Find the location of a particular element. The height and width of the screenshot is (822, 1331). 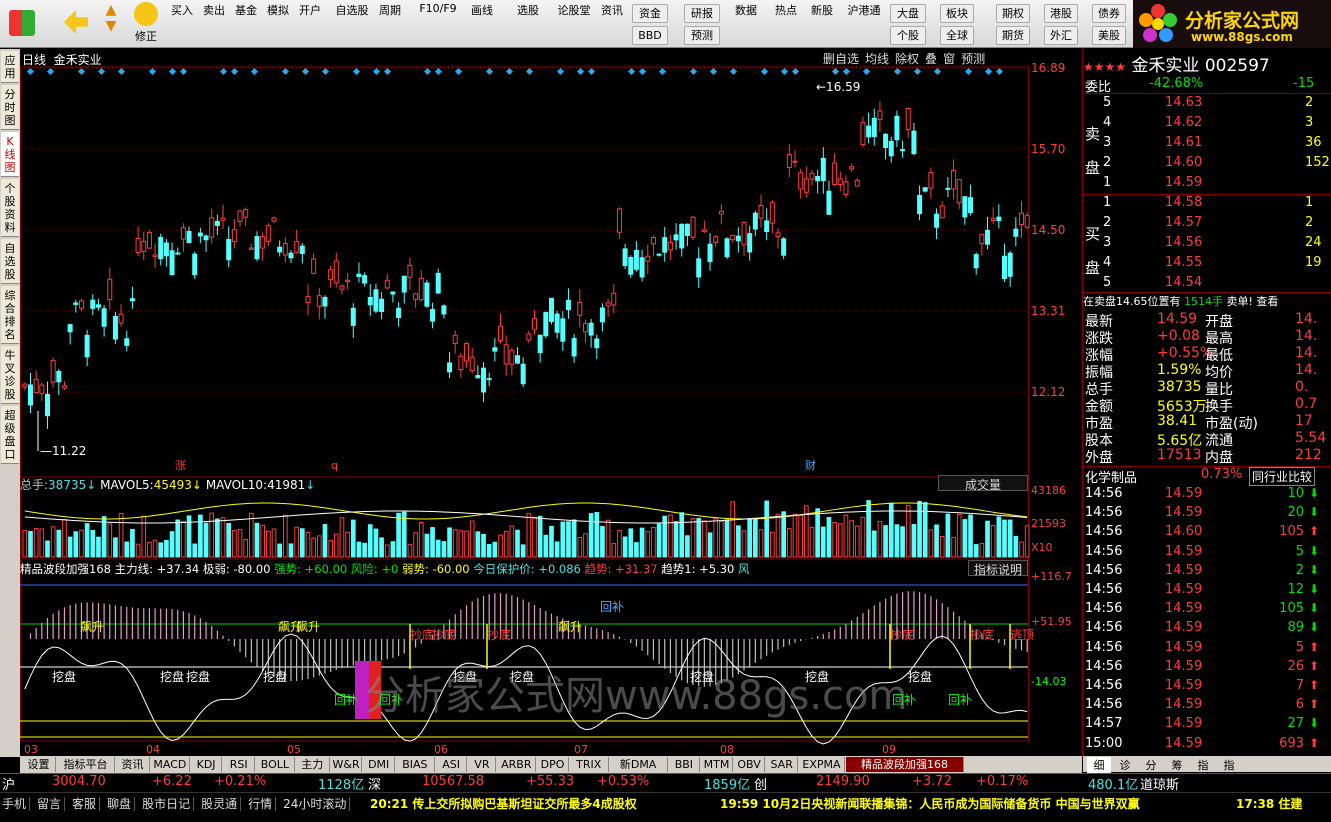

toolbar-button: 卖出 is located at coordinates (214, 24).